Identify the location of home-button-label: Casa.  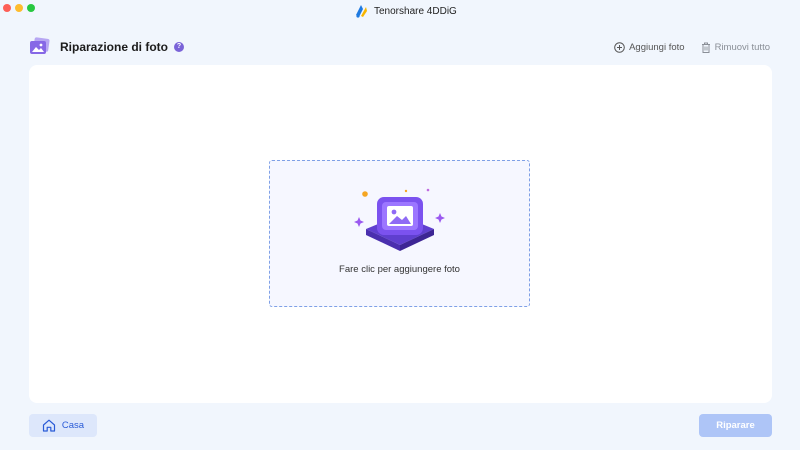
(73, 425).